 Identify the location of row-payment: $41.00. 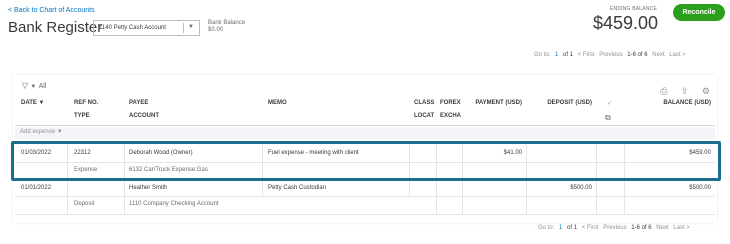
(512, 153).